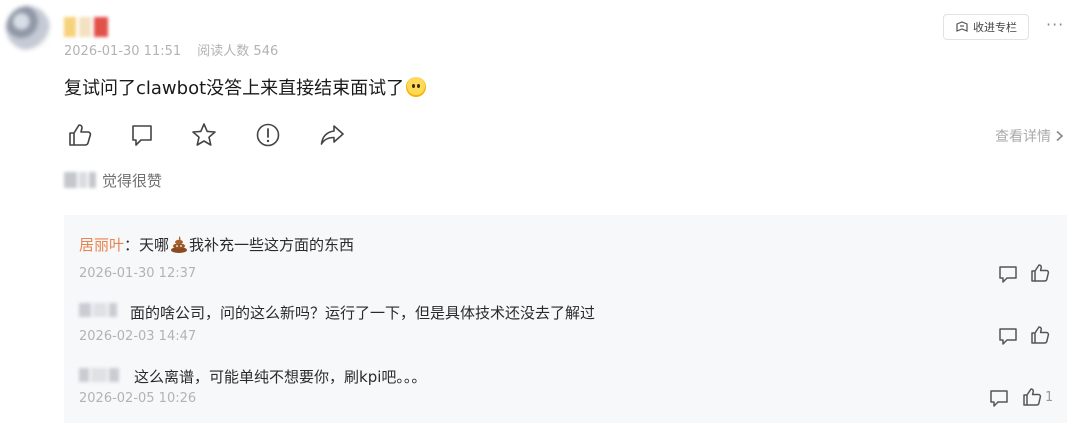  Describe the element at coordinates (101, 245) in the screenshot. I see `comment-author-link: 居丽叶` at that location.